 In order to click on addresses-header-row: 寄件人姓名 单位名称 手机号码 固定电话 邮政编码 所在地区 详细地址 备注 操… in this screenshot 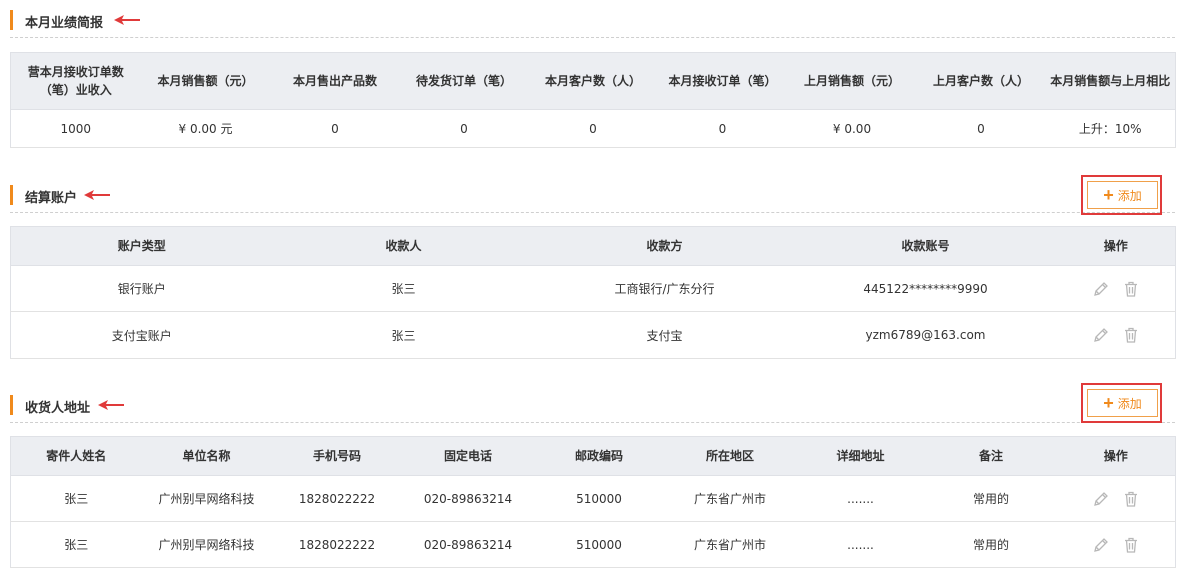, I will do `click(593, 456)`.